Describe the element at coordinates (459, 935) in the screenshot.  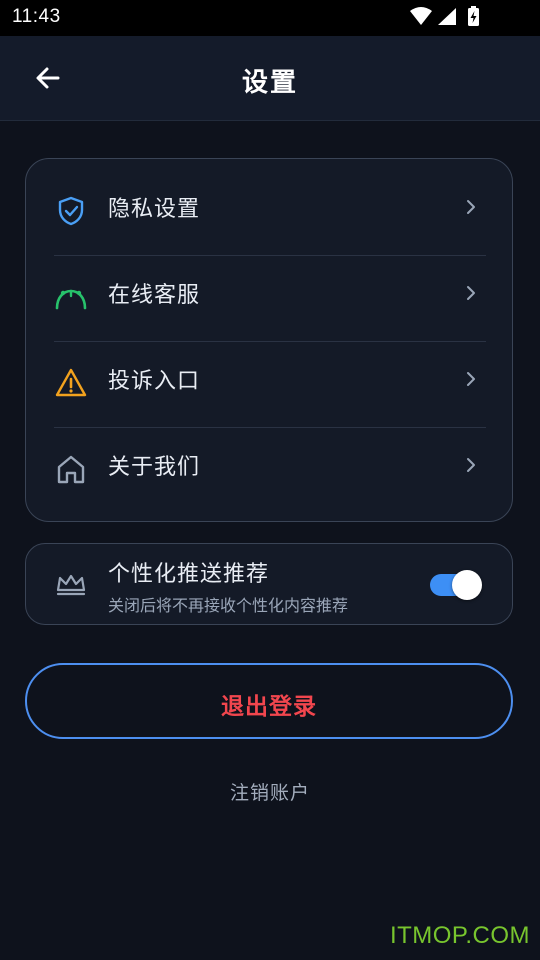
I see `watermark-logo: ITMOP.COM` at that location.